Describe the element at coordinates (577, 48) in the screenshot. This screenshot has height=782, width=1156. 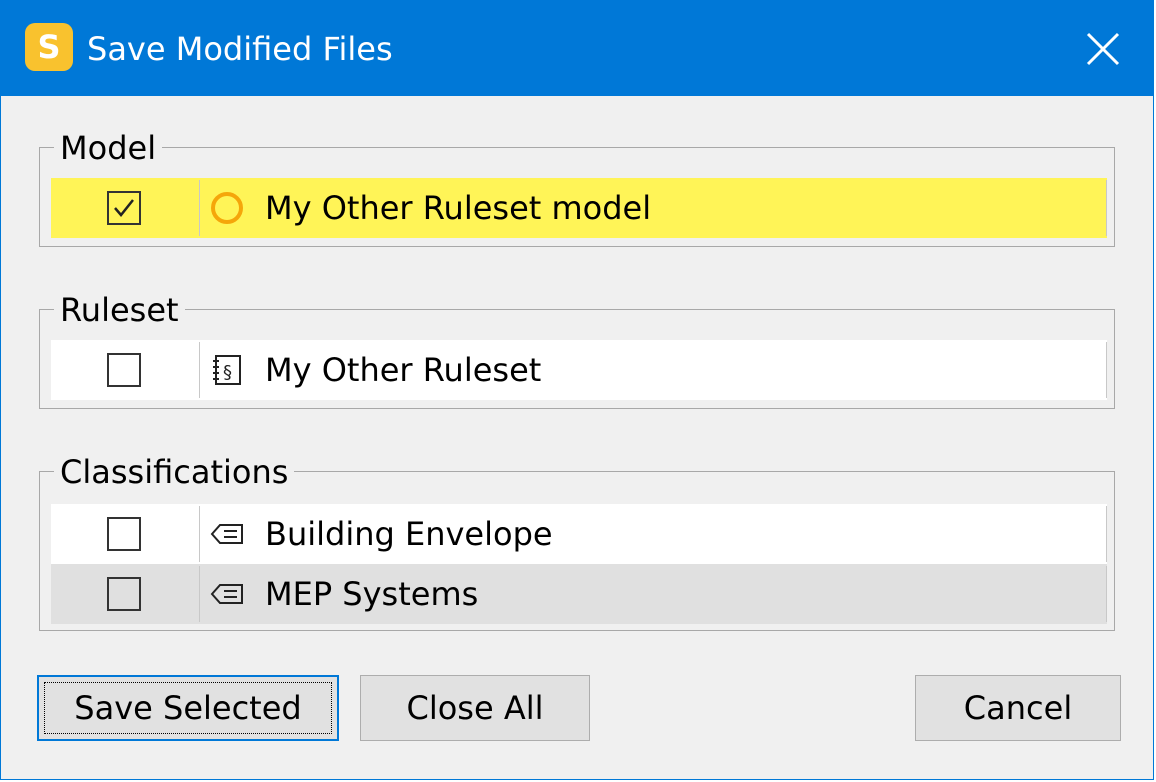
I see `title-bar: S Save Modified Files` at that location.